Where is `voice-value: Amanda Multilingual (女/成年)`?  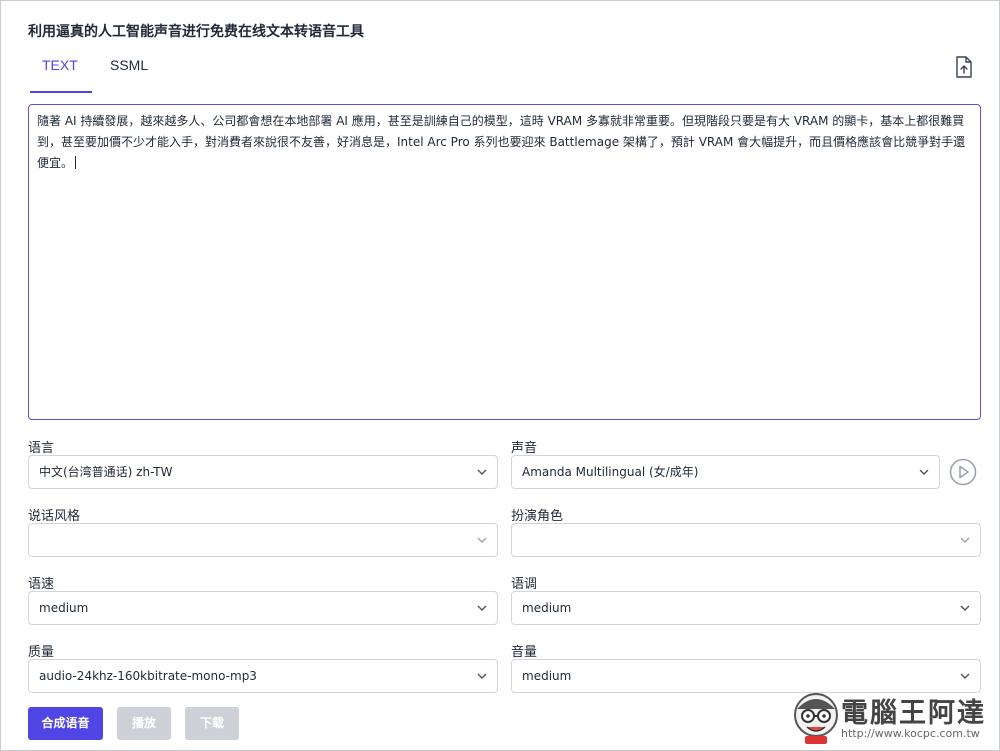 voice-value: Amanda Multilingual (女/成年) is located at coordinates (610, 472).